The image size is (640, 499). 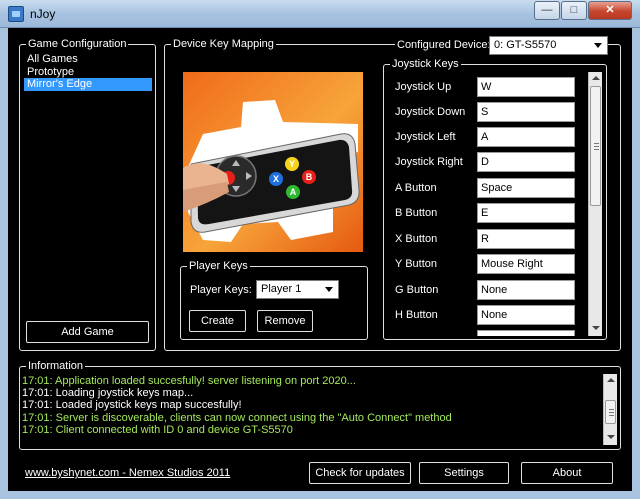 I want to click on configured-device-label: Configured Device:, so click(x=444, y=45).